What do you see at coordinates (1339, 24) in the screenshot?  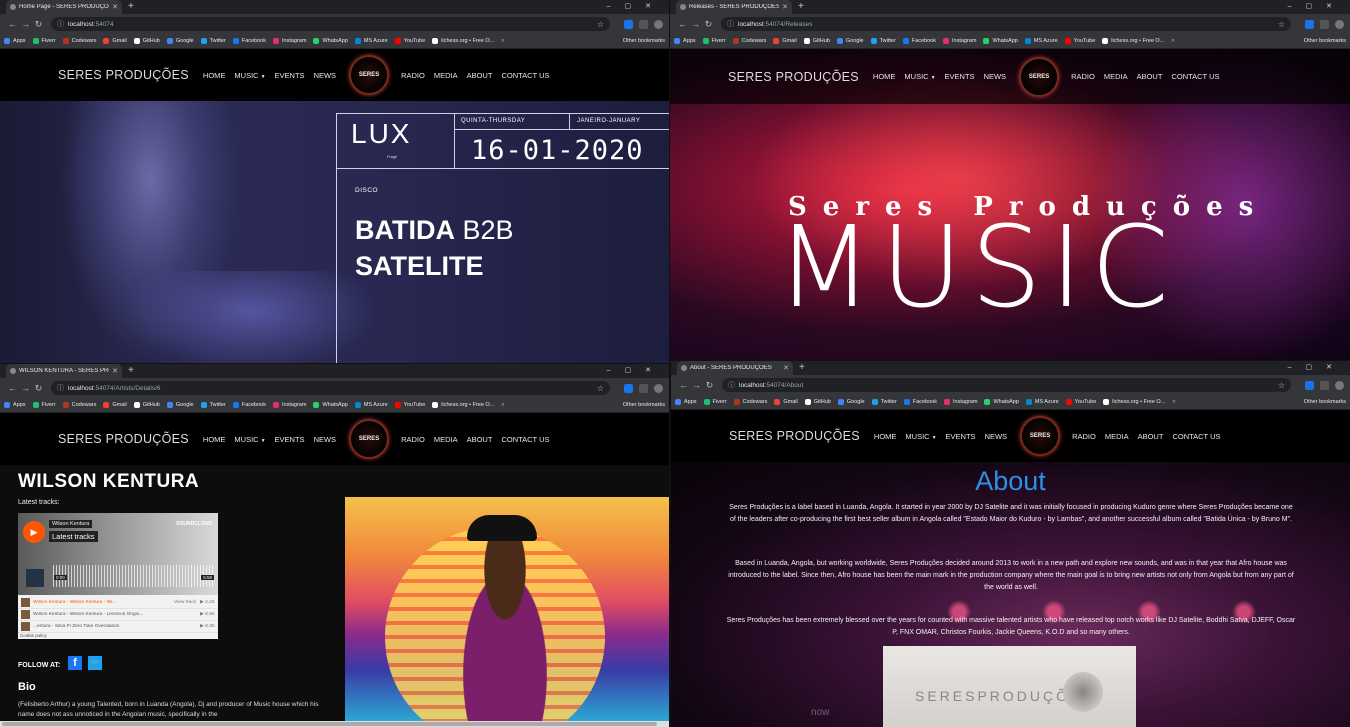 I see `profile-avatar` at bounding box center [1339, 24].